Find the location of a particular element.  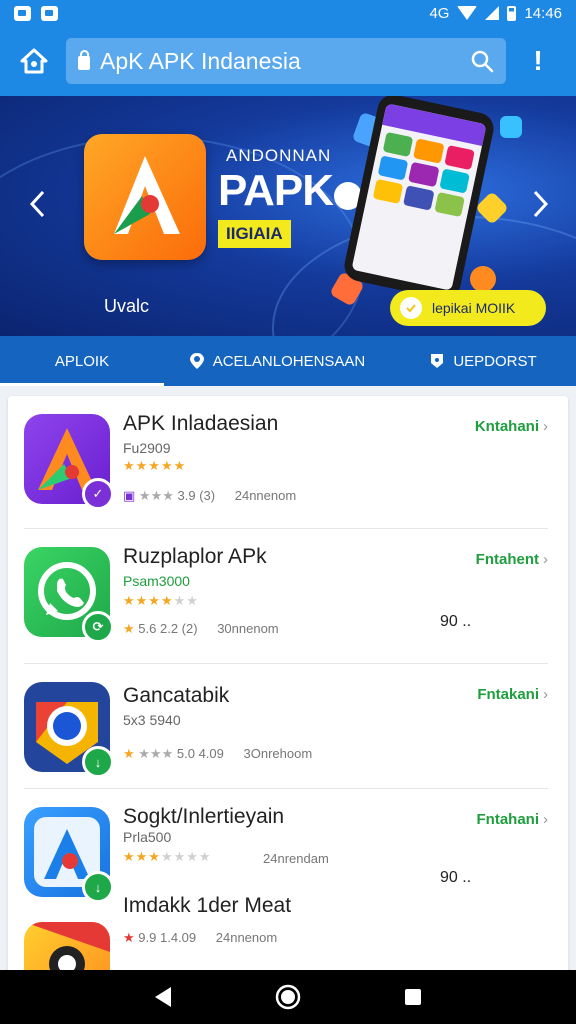

app-meta-extra: 2.2 (2) is located at coordinates (178, 628).